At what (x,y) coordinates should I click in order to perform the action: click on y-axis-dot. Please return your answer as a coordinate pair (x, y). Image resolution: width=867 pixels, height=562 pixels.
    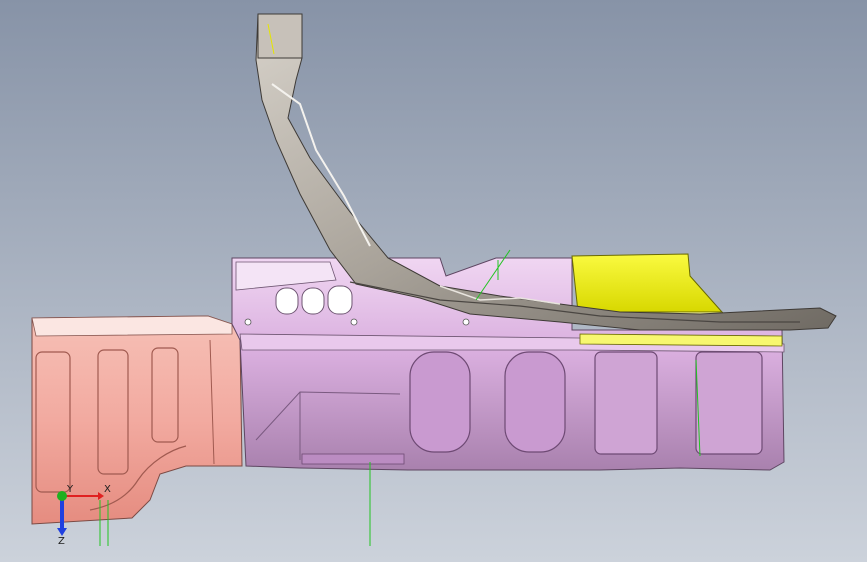
    Looking at the image, I should click on (62, 496).